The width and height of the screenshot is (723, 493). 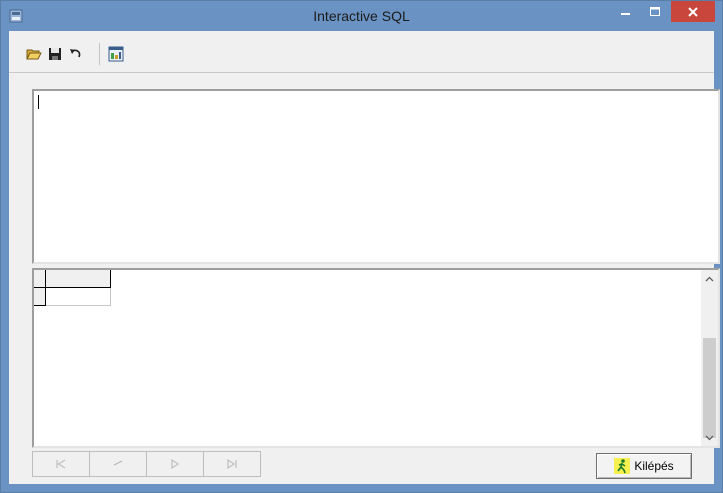 I want to click on undo-arrow-icon, so click(x=75, y=53).